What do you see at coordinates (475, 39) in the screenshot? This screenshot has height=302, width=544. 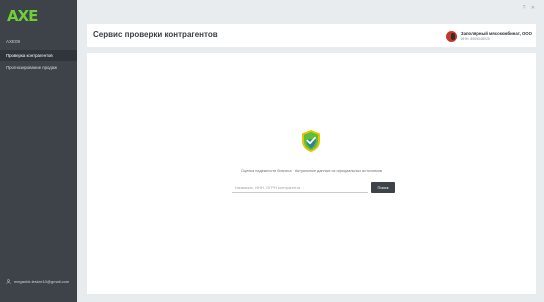 I see `company-inn: ИНН: 8905048025` at bounding box center [475, 39].